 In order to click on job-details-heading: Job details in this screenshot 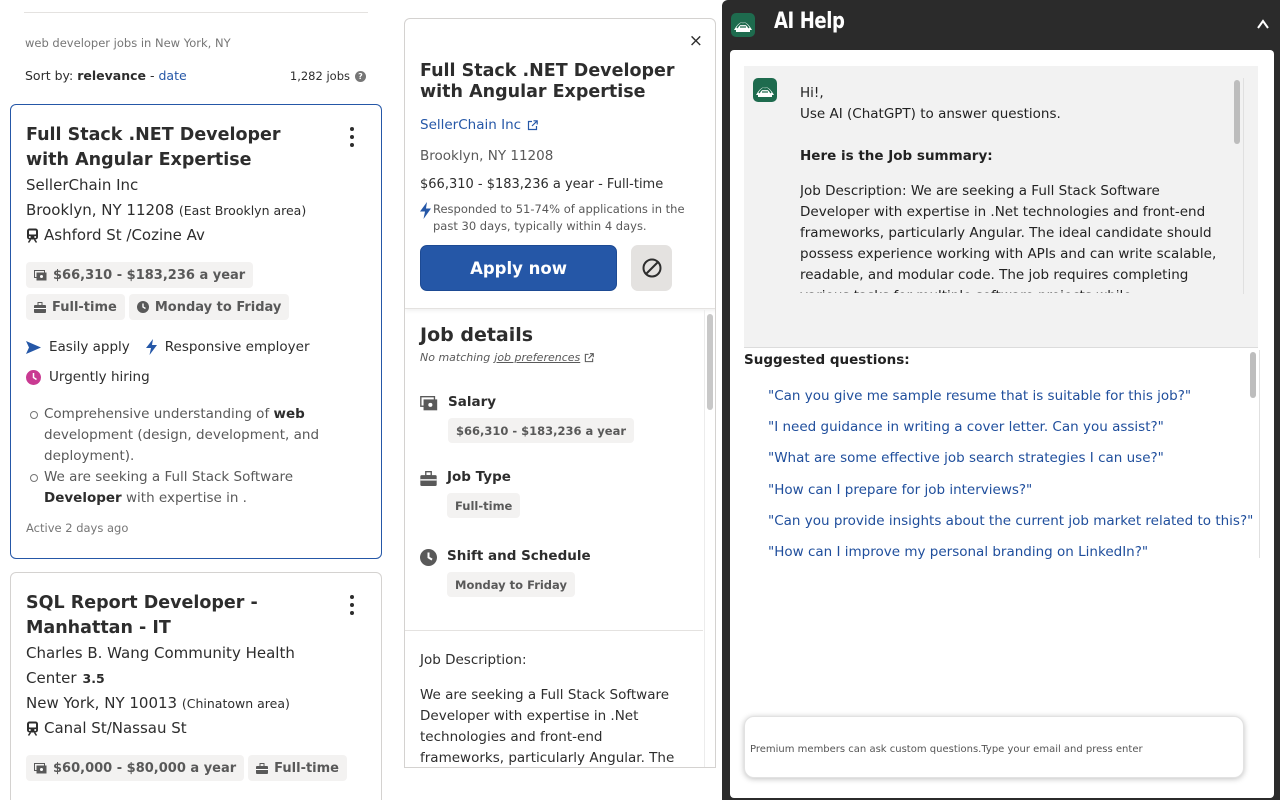, I will do `click(477, 335)`.